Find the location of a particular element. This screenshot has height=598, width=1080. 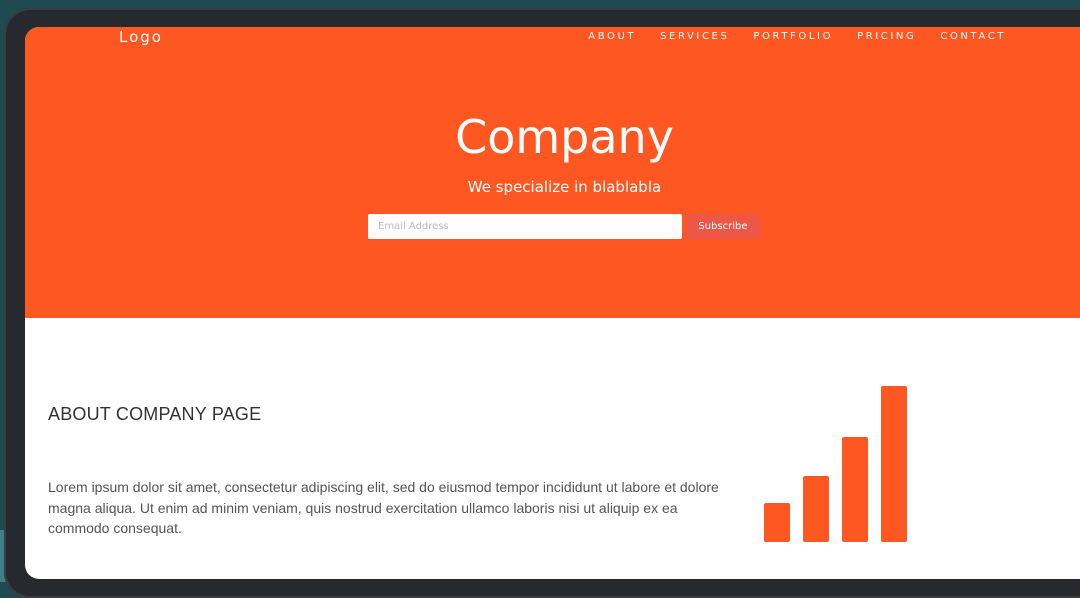

hero-title: Company is located at coordinates (564, 137).